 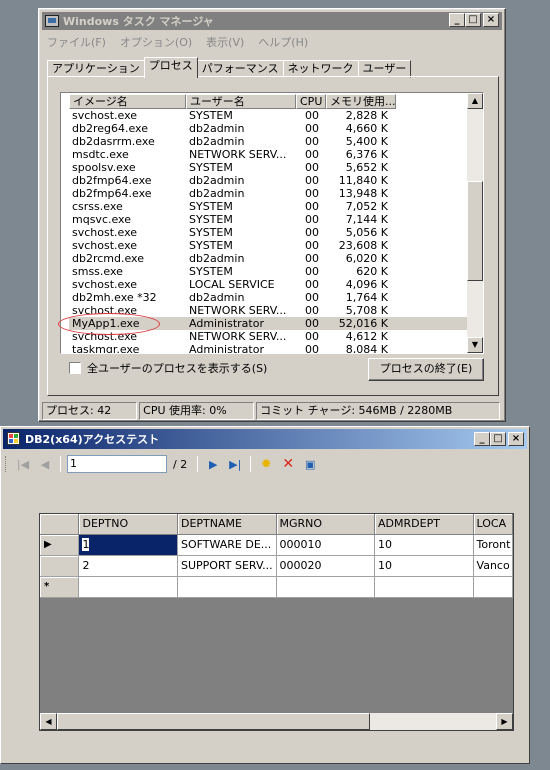 I want to click on grid-horizontal-scrollbar: ◀ ▶, so click(x=276, y=721).